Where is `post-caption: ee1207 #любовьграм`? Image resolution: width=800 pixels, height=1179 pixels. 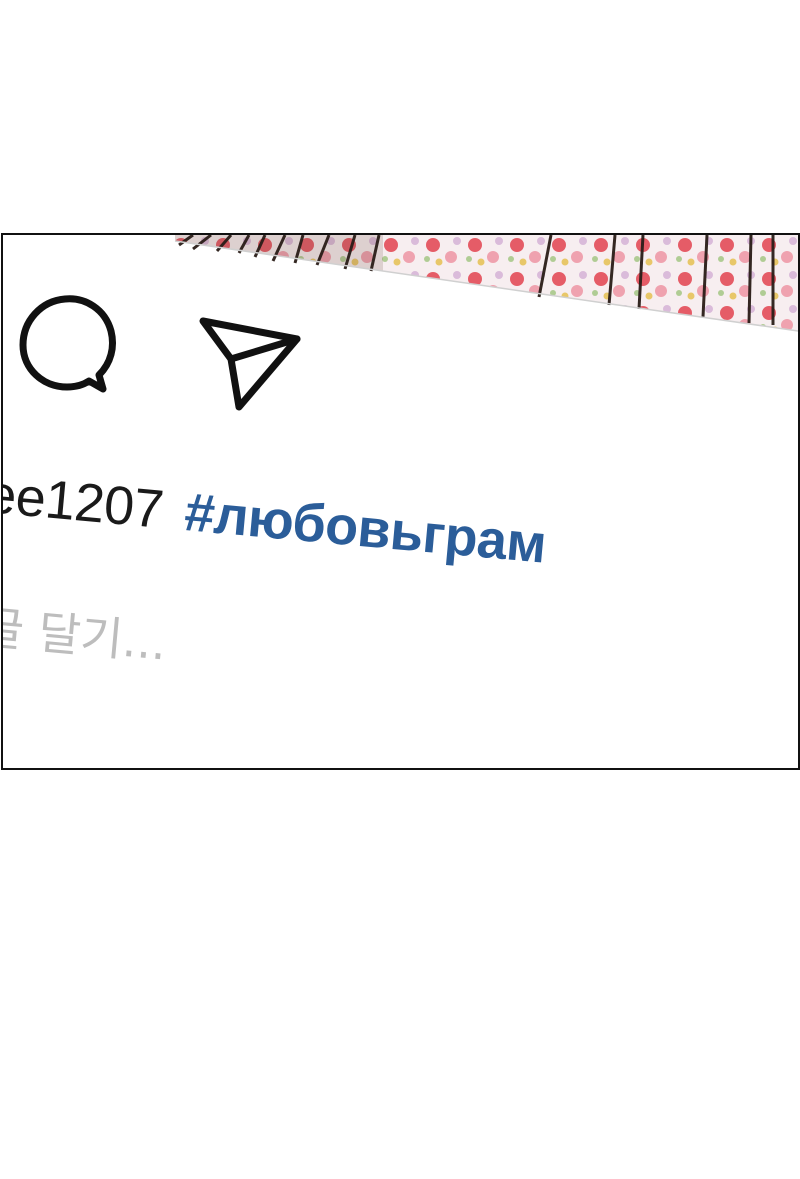 post-caption: ee1207 #любовьграм is located at coordinates (276, 519).